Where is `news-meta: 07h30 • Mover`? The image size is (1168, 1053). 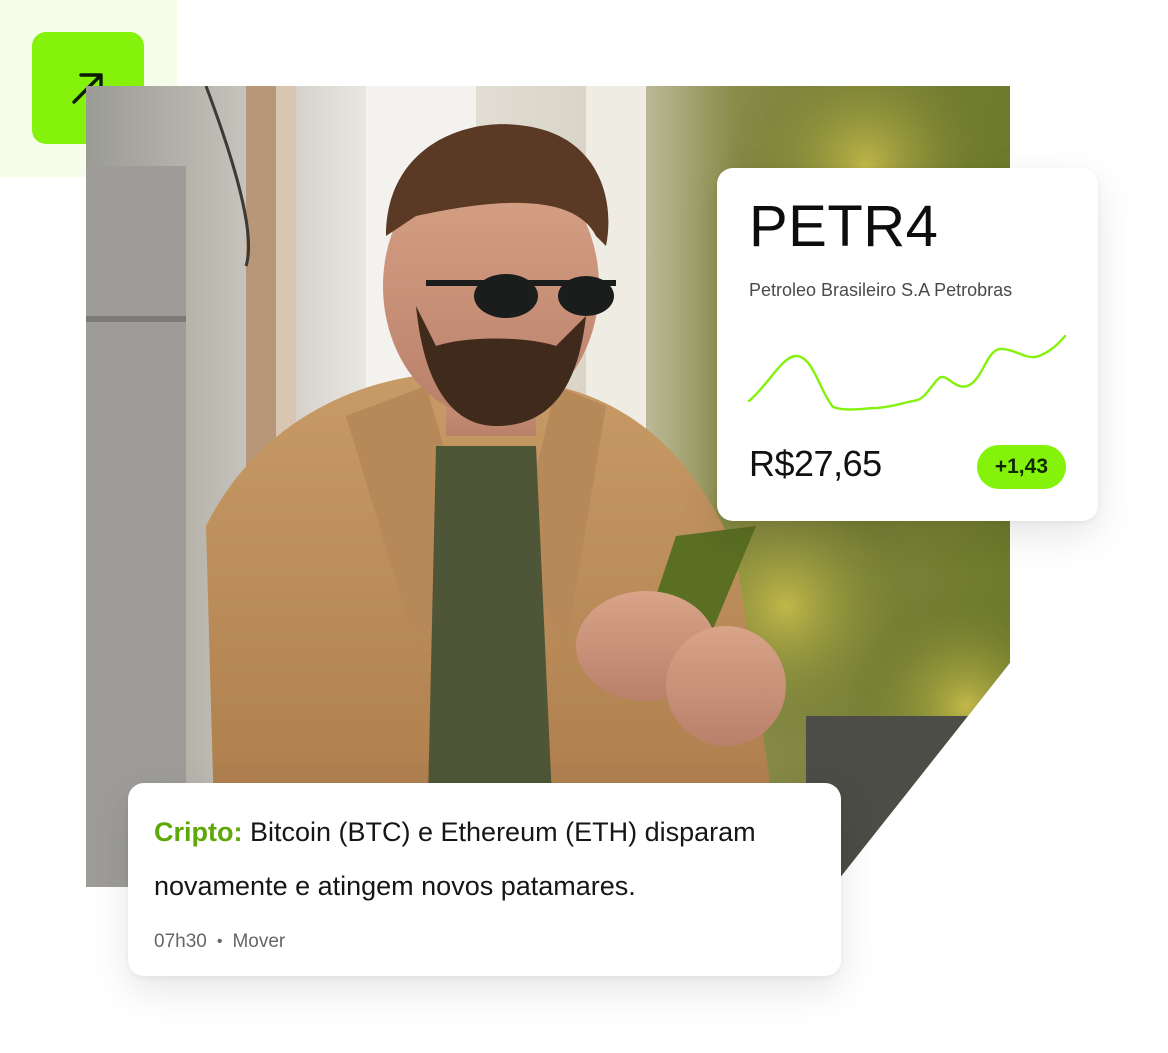 news-meta: 07h30 • Mover is located at coordinates (219, 942).